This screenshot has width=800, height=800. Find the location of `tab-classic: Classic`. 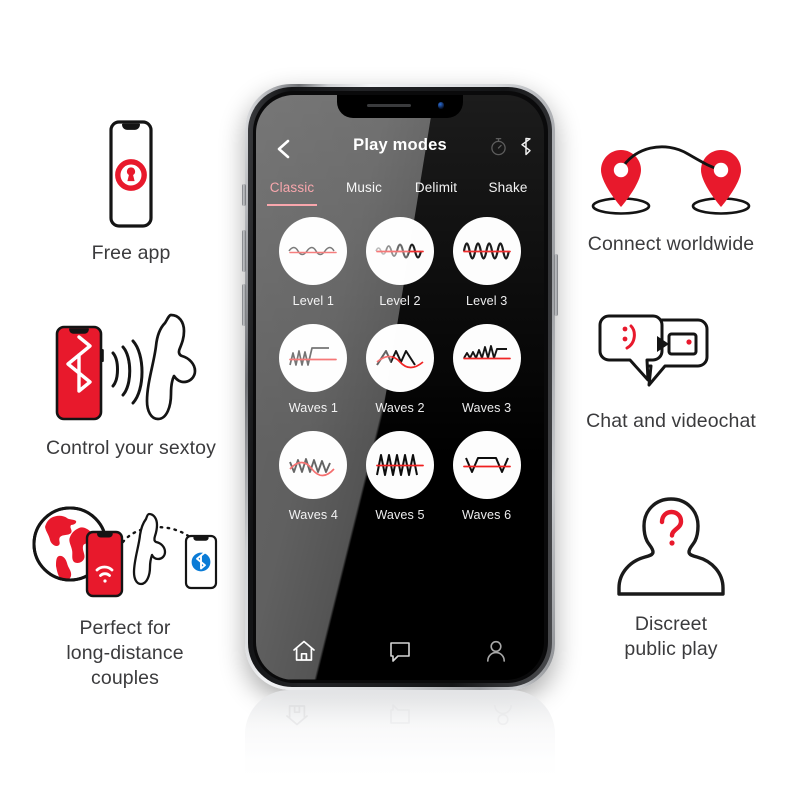

tab-classic: Classic is located at coordinates (292, 193).